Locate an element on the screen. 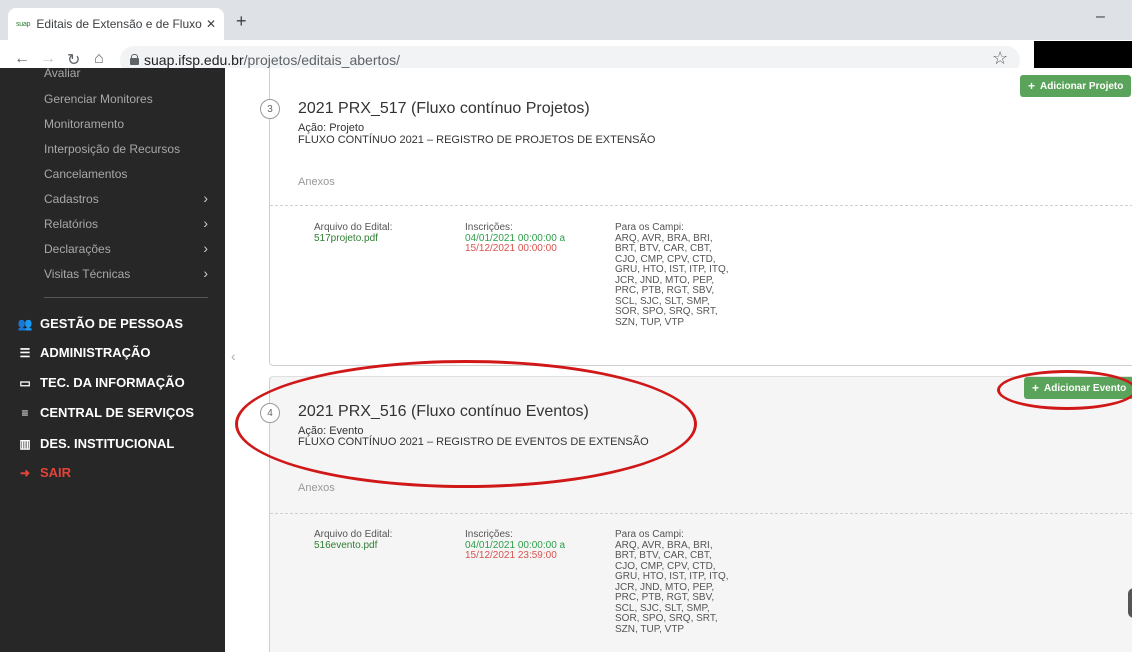  acao-label: Ação: is located at coordinates (312, 128).